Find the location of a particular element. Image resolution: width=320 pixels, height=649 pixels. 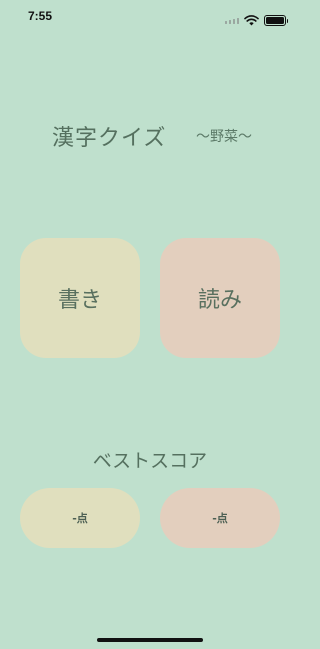

wifi-icon is located at coordinates (251, 20).